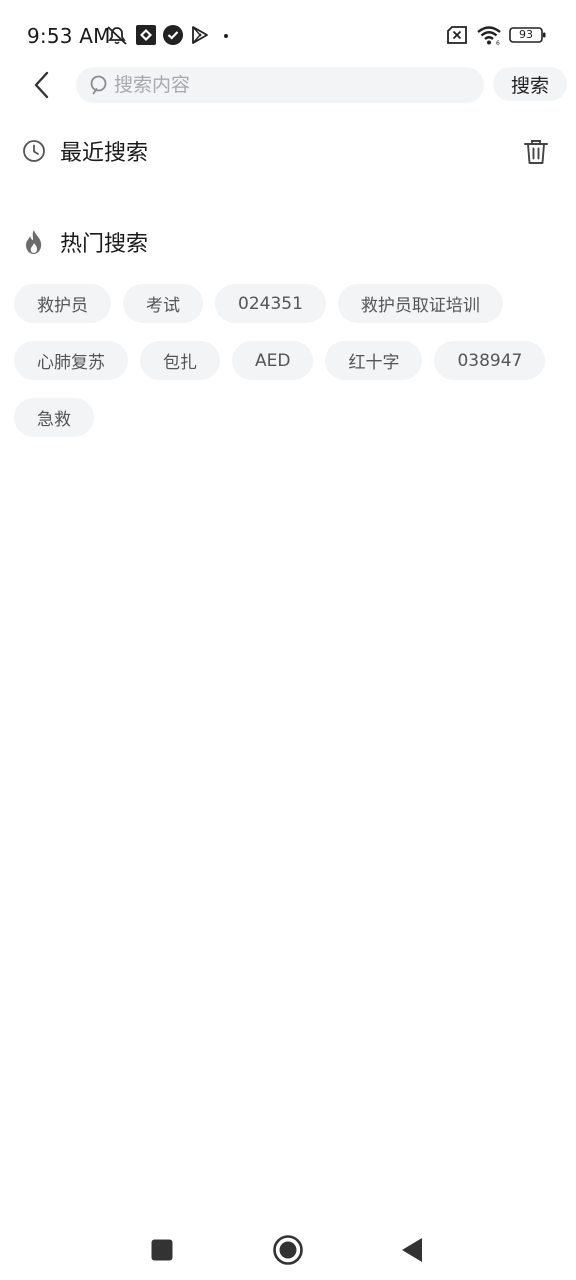 The height and width of the screenshot is (1280, 576). Describe the element at coordinates (163, 303) in the screenshot. I see `hot-search-tag: 考试` at that location.